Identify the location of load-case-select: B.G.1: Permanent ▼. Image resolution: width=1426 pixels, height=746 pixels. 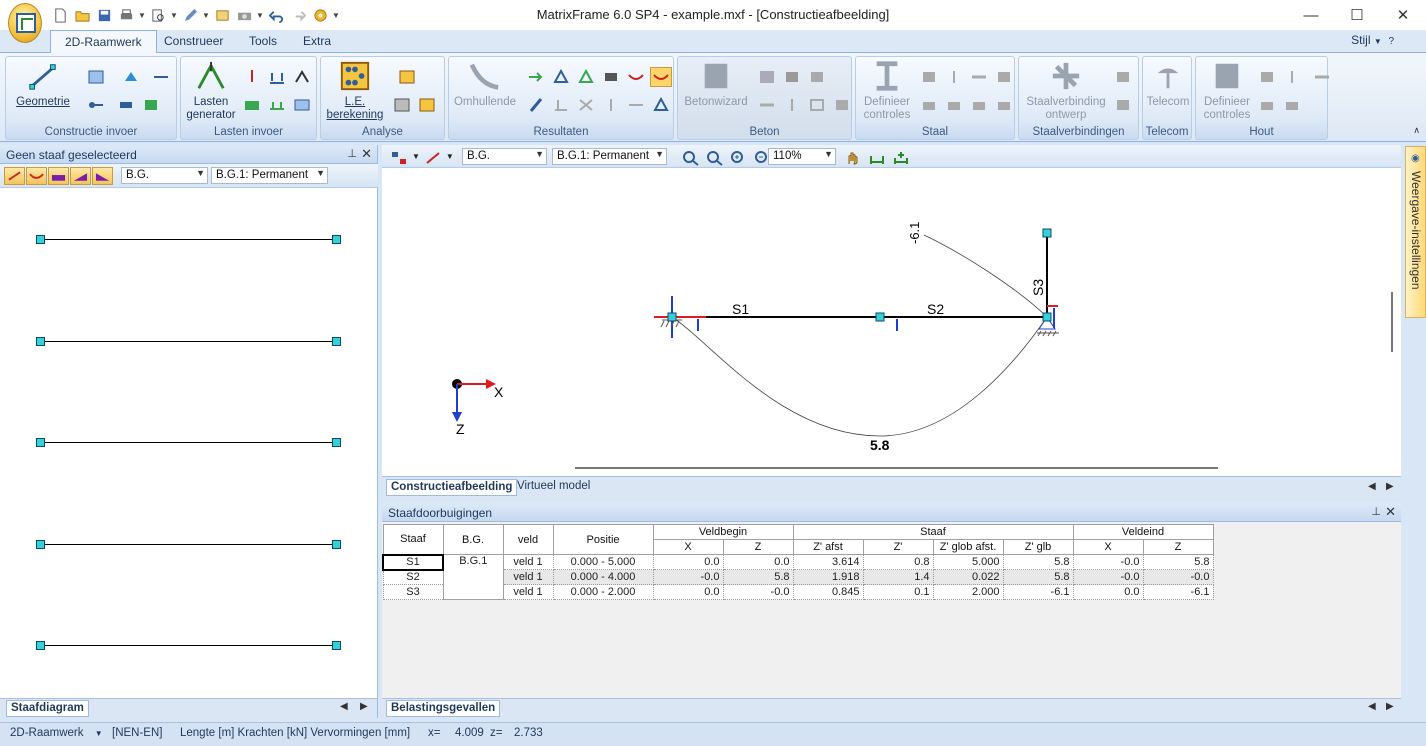
(269, 175).